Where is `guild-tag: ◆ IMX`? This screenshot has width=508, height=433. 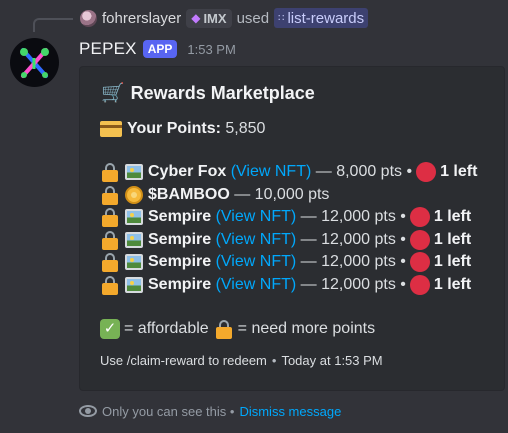
guild-tag: ◆ IMX is located at coordinates (209, 18).